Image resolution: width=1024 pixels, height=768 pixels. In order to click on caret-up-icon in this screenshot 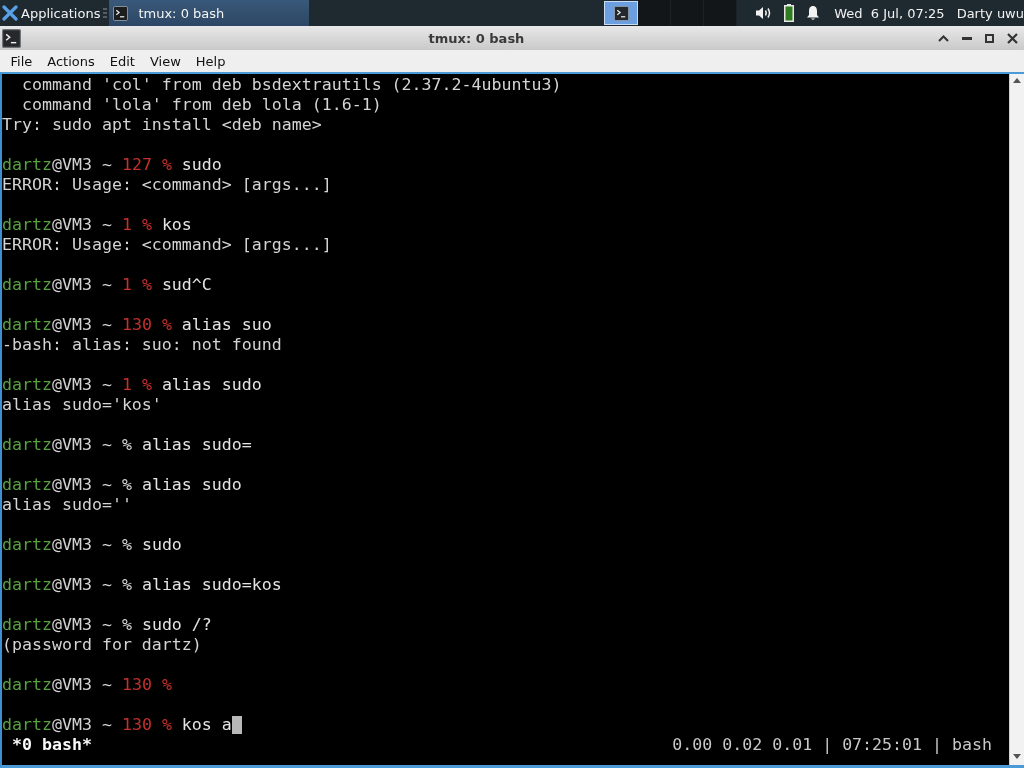, I will do `click(1017, 80)`.